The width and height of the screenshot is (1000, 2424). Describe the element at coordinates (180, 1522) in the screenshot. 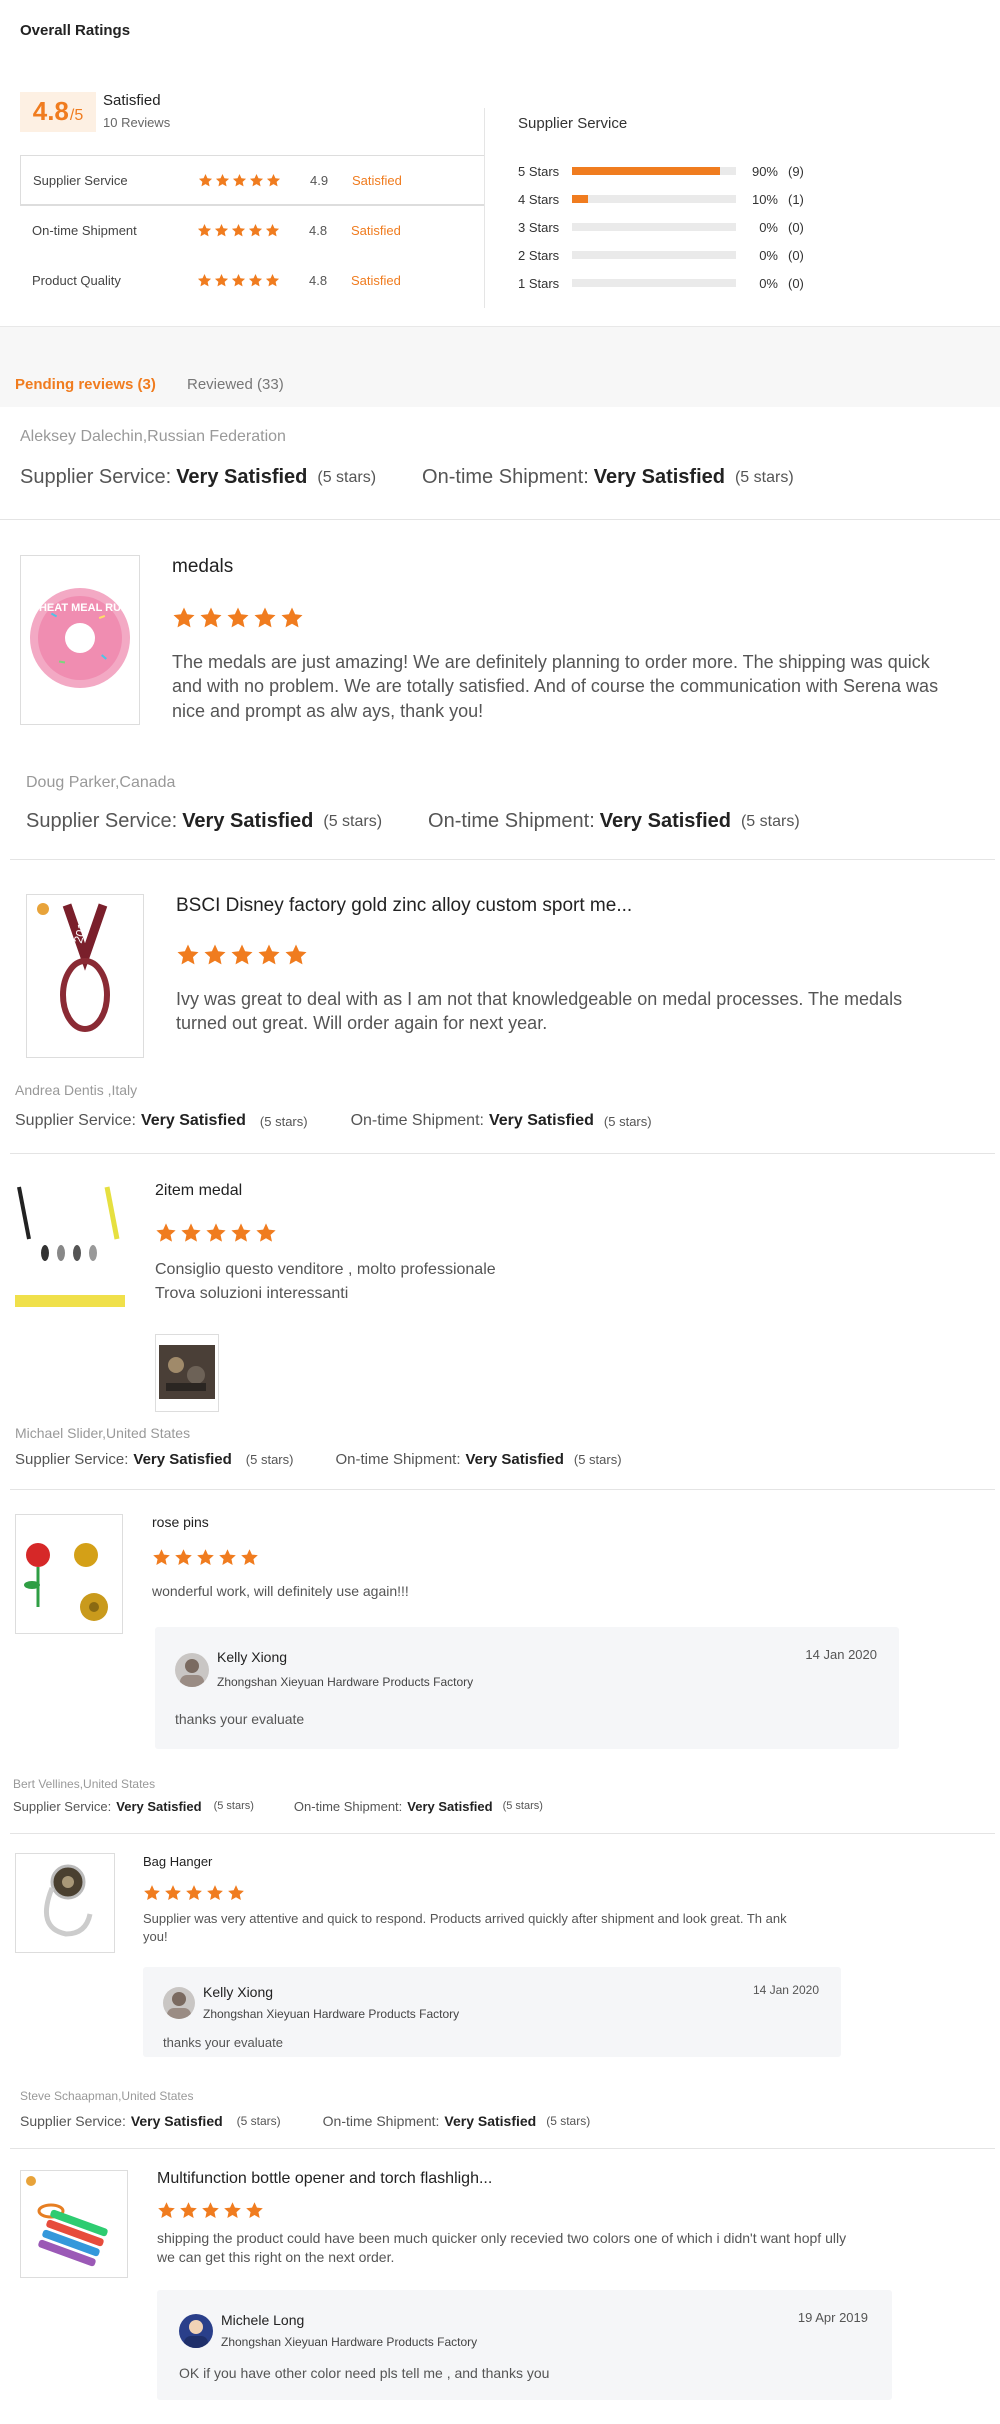

I see `product-title: rose pins` at that location.